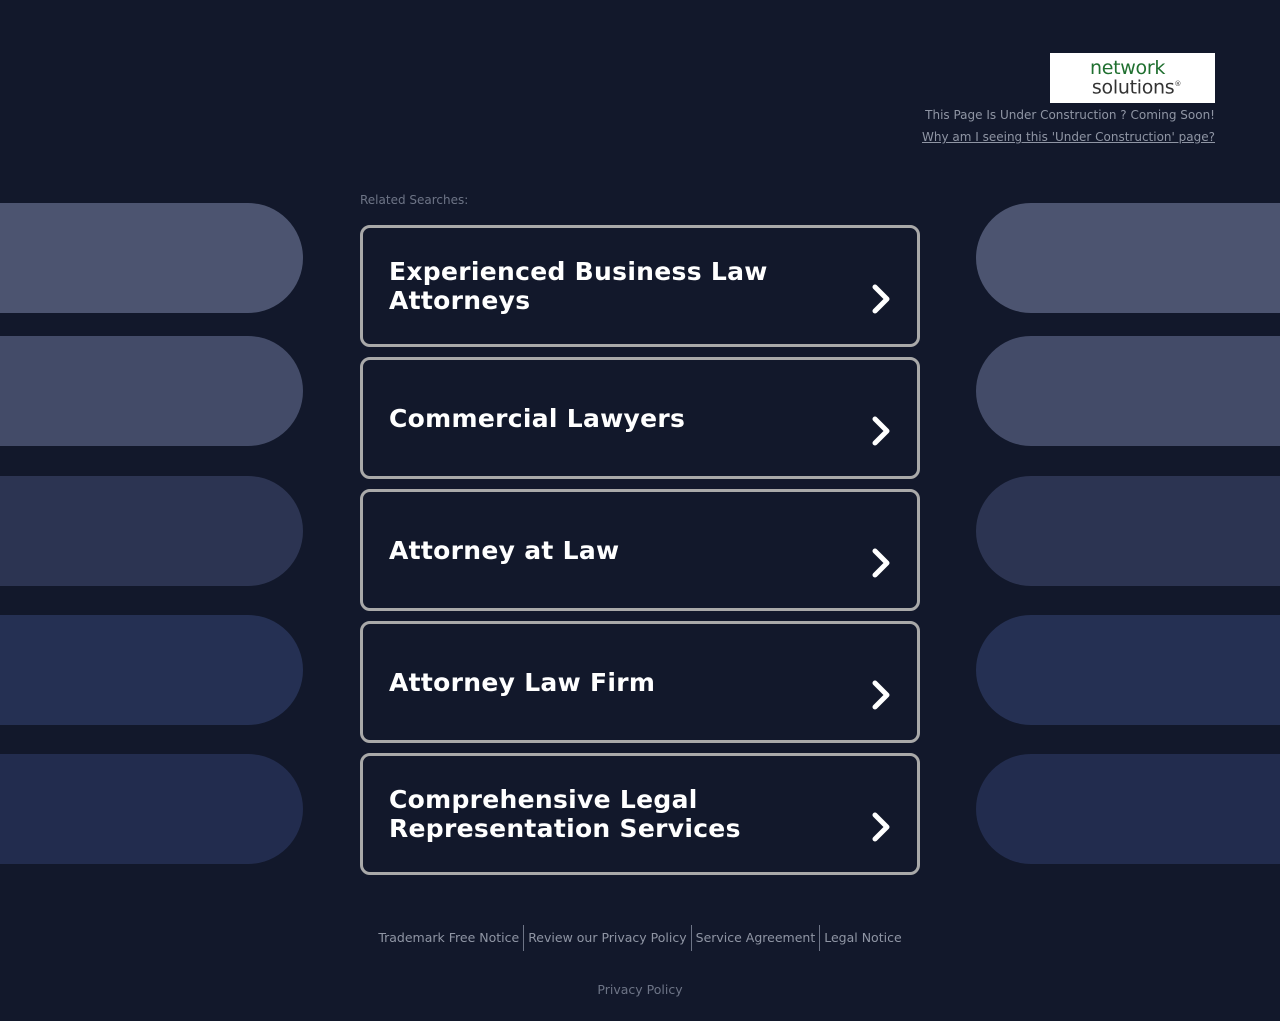  Describe the element at coordinates (522, 682) in the screenshot. I see `search-card-label: Attorney Law Firm` at that location.